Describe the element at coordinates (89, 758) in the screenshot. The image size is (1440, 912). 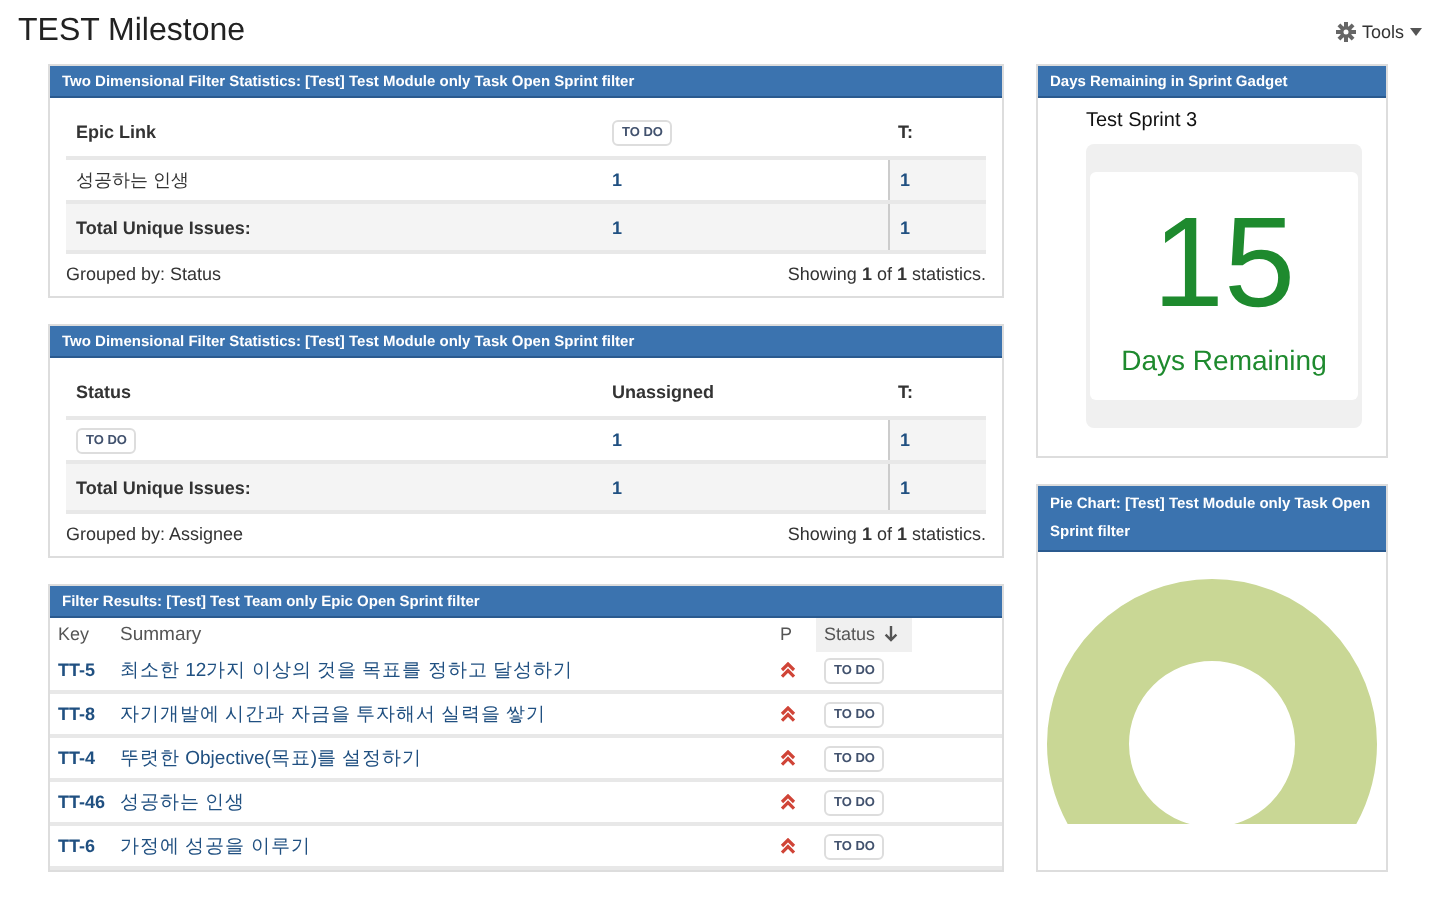
I see `issue-key-link: TT-4` at that location.